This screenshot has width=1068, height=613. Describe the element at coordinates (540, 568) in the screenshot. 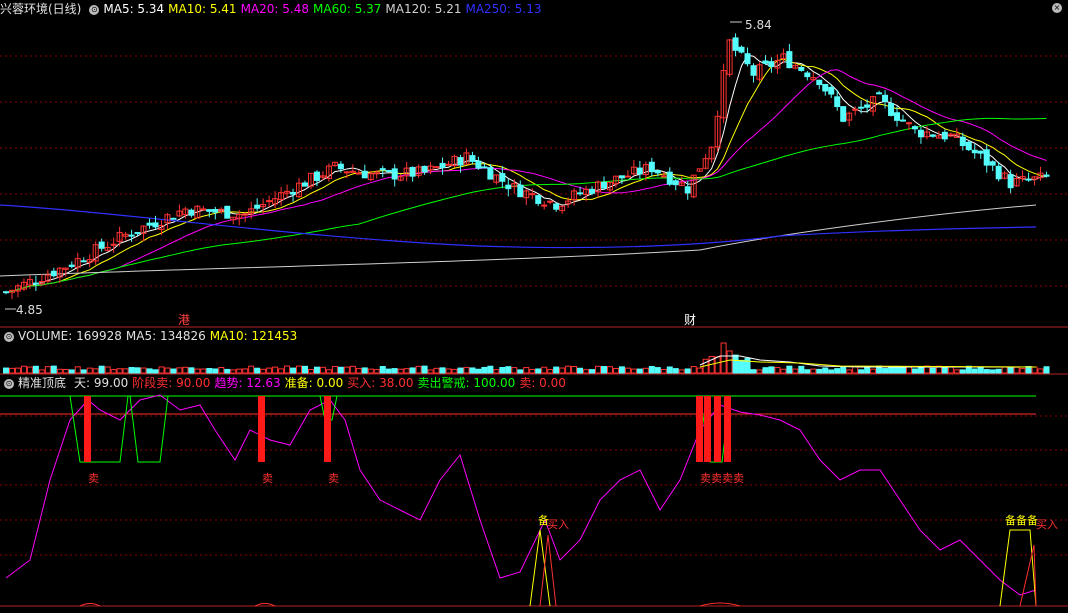

I see `prepare-pulse` at that location.